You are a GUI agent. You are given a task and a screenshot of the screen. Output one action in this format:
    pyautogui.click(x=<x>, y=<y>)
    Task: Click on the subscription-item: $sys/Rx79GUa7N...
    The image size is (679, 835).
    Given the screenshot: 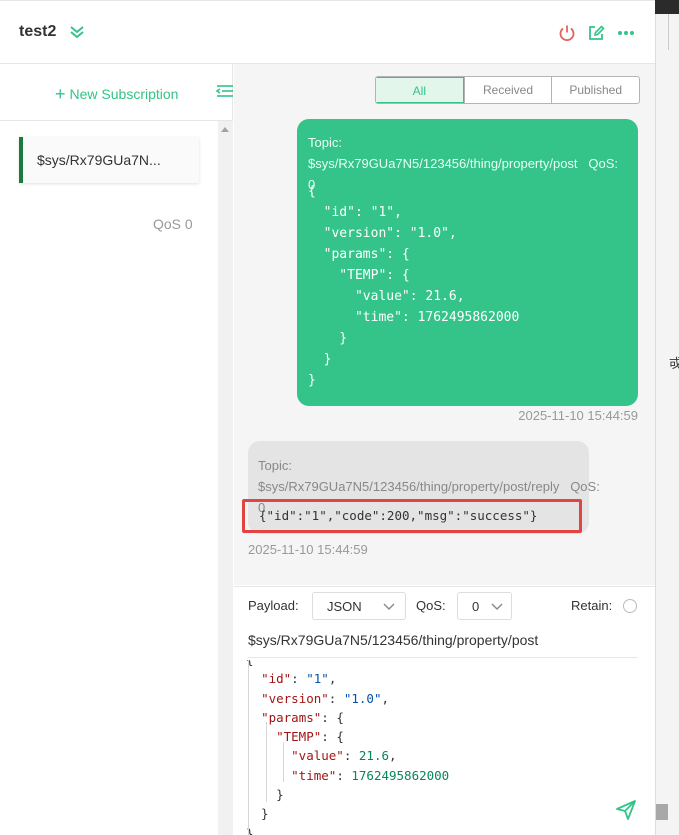 What is the action you would take?
    pyautogui.click(x=109, y=160)
    